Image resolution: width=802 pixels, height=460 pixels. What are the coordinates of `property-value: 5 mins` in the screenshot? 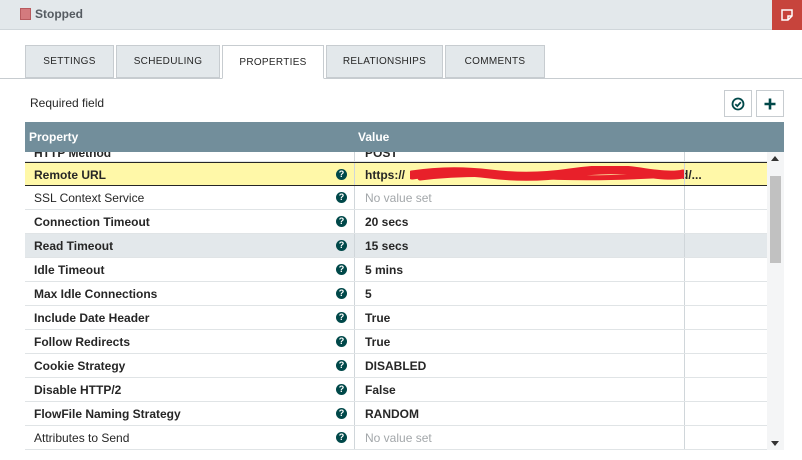 It's located at (384, 270).